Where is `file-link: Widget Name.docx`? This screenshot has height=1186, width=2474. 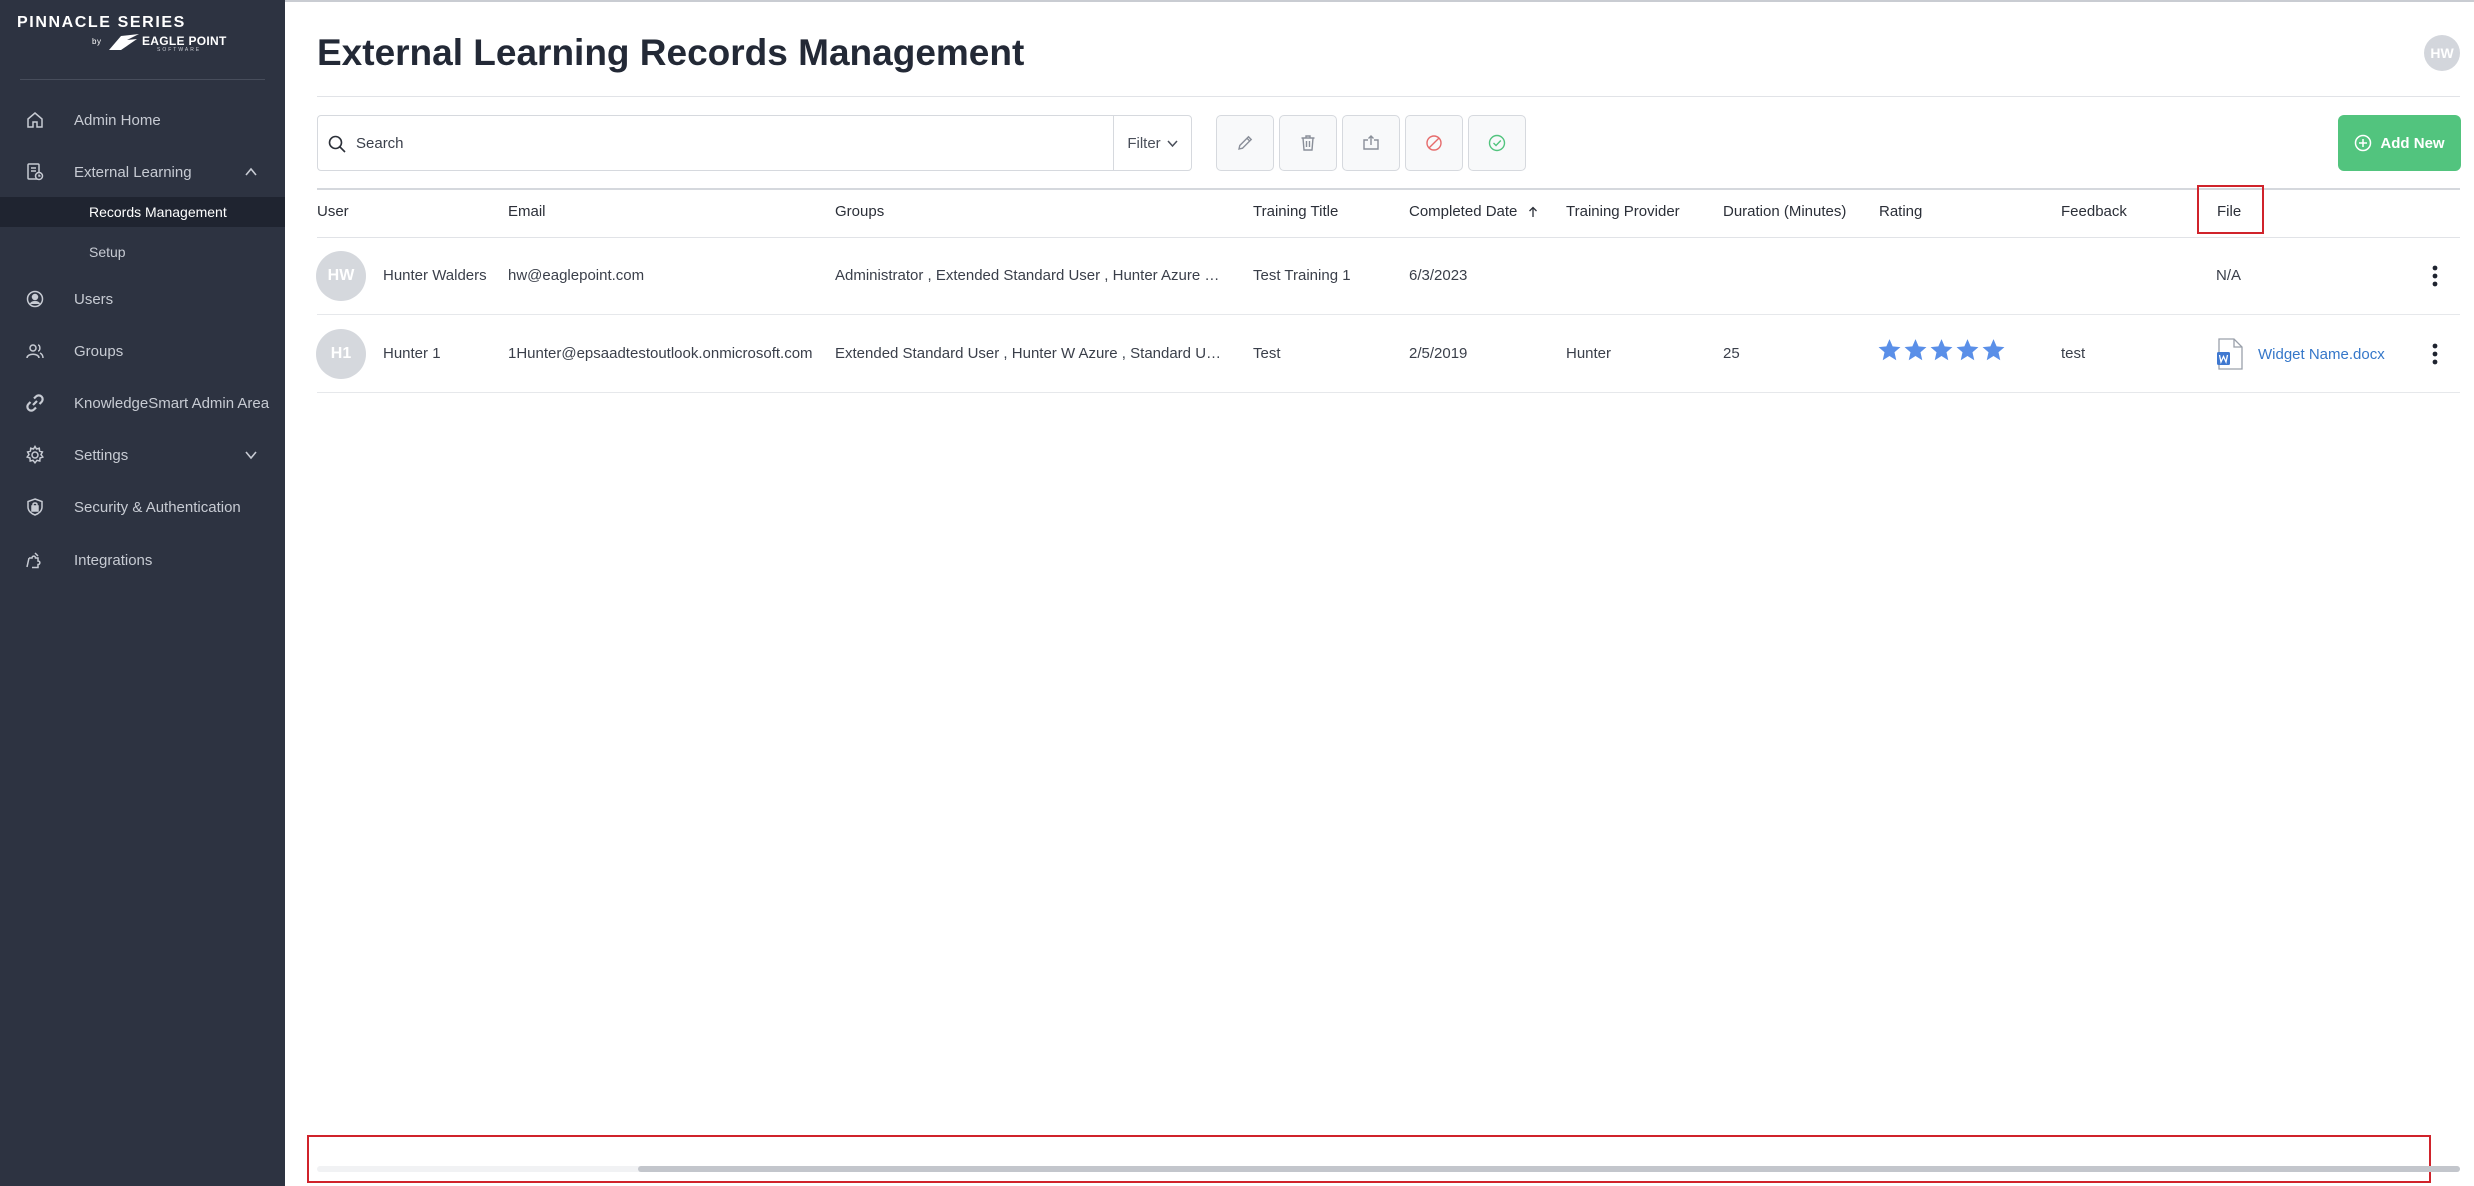
file-link: Widget Name.docx is located at coordinates (2300, 354).